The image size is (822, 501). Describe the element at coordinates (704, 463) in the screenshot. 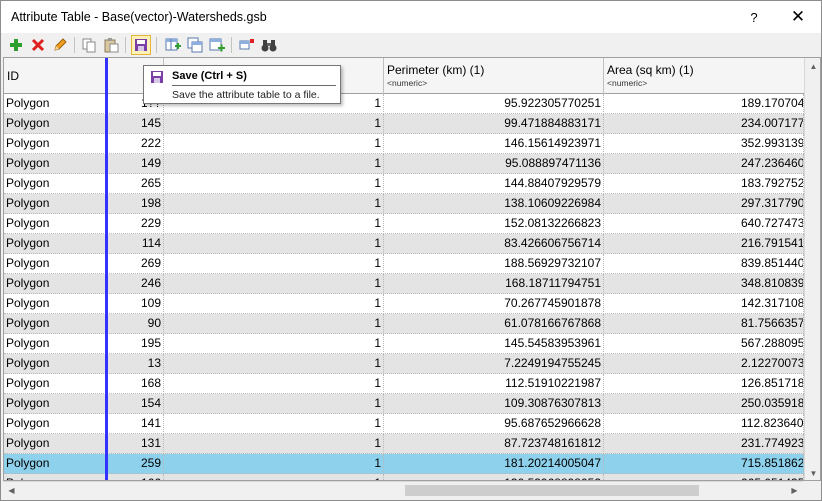

I see `cell-area: 715.85186229` at that location.